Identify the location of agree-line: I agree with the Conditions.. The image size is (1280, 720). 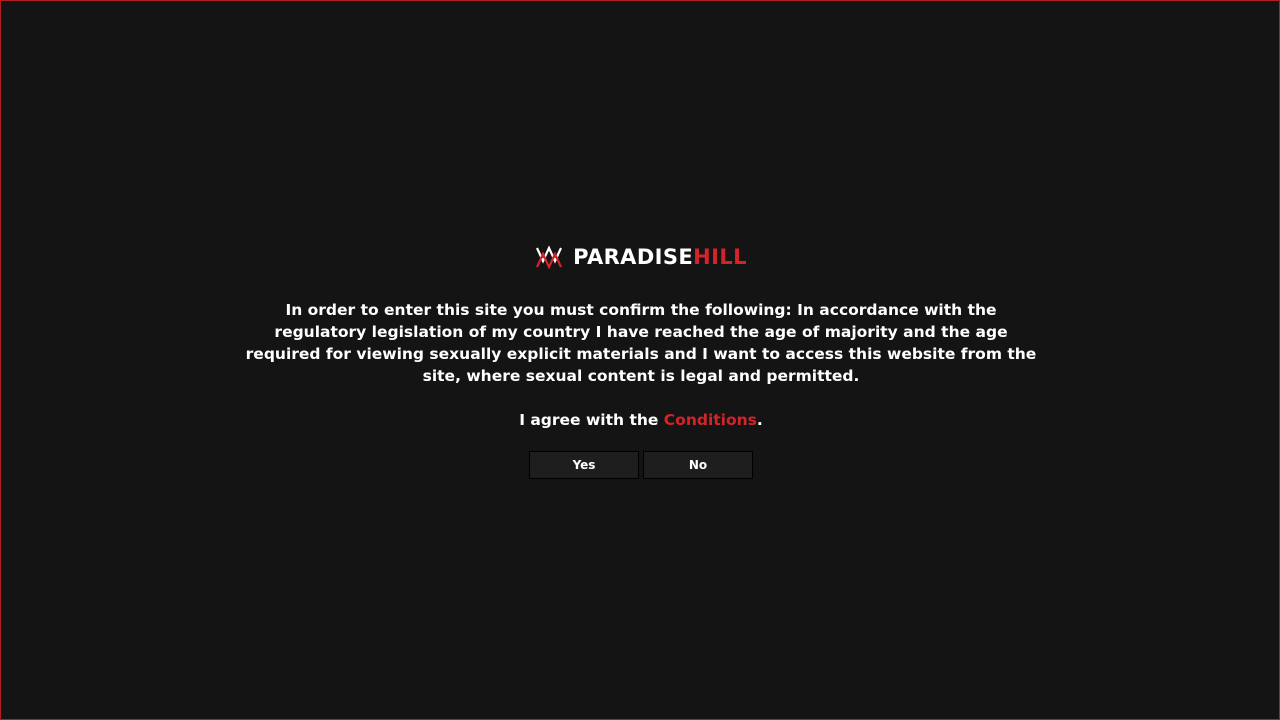
(640, 420).